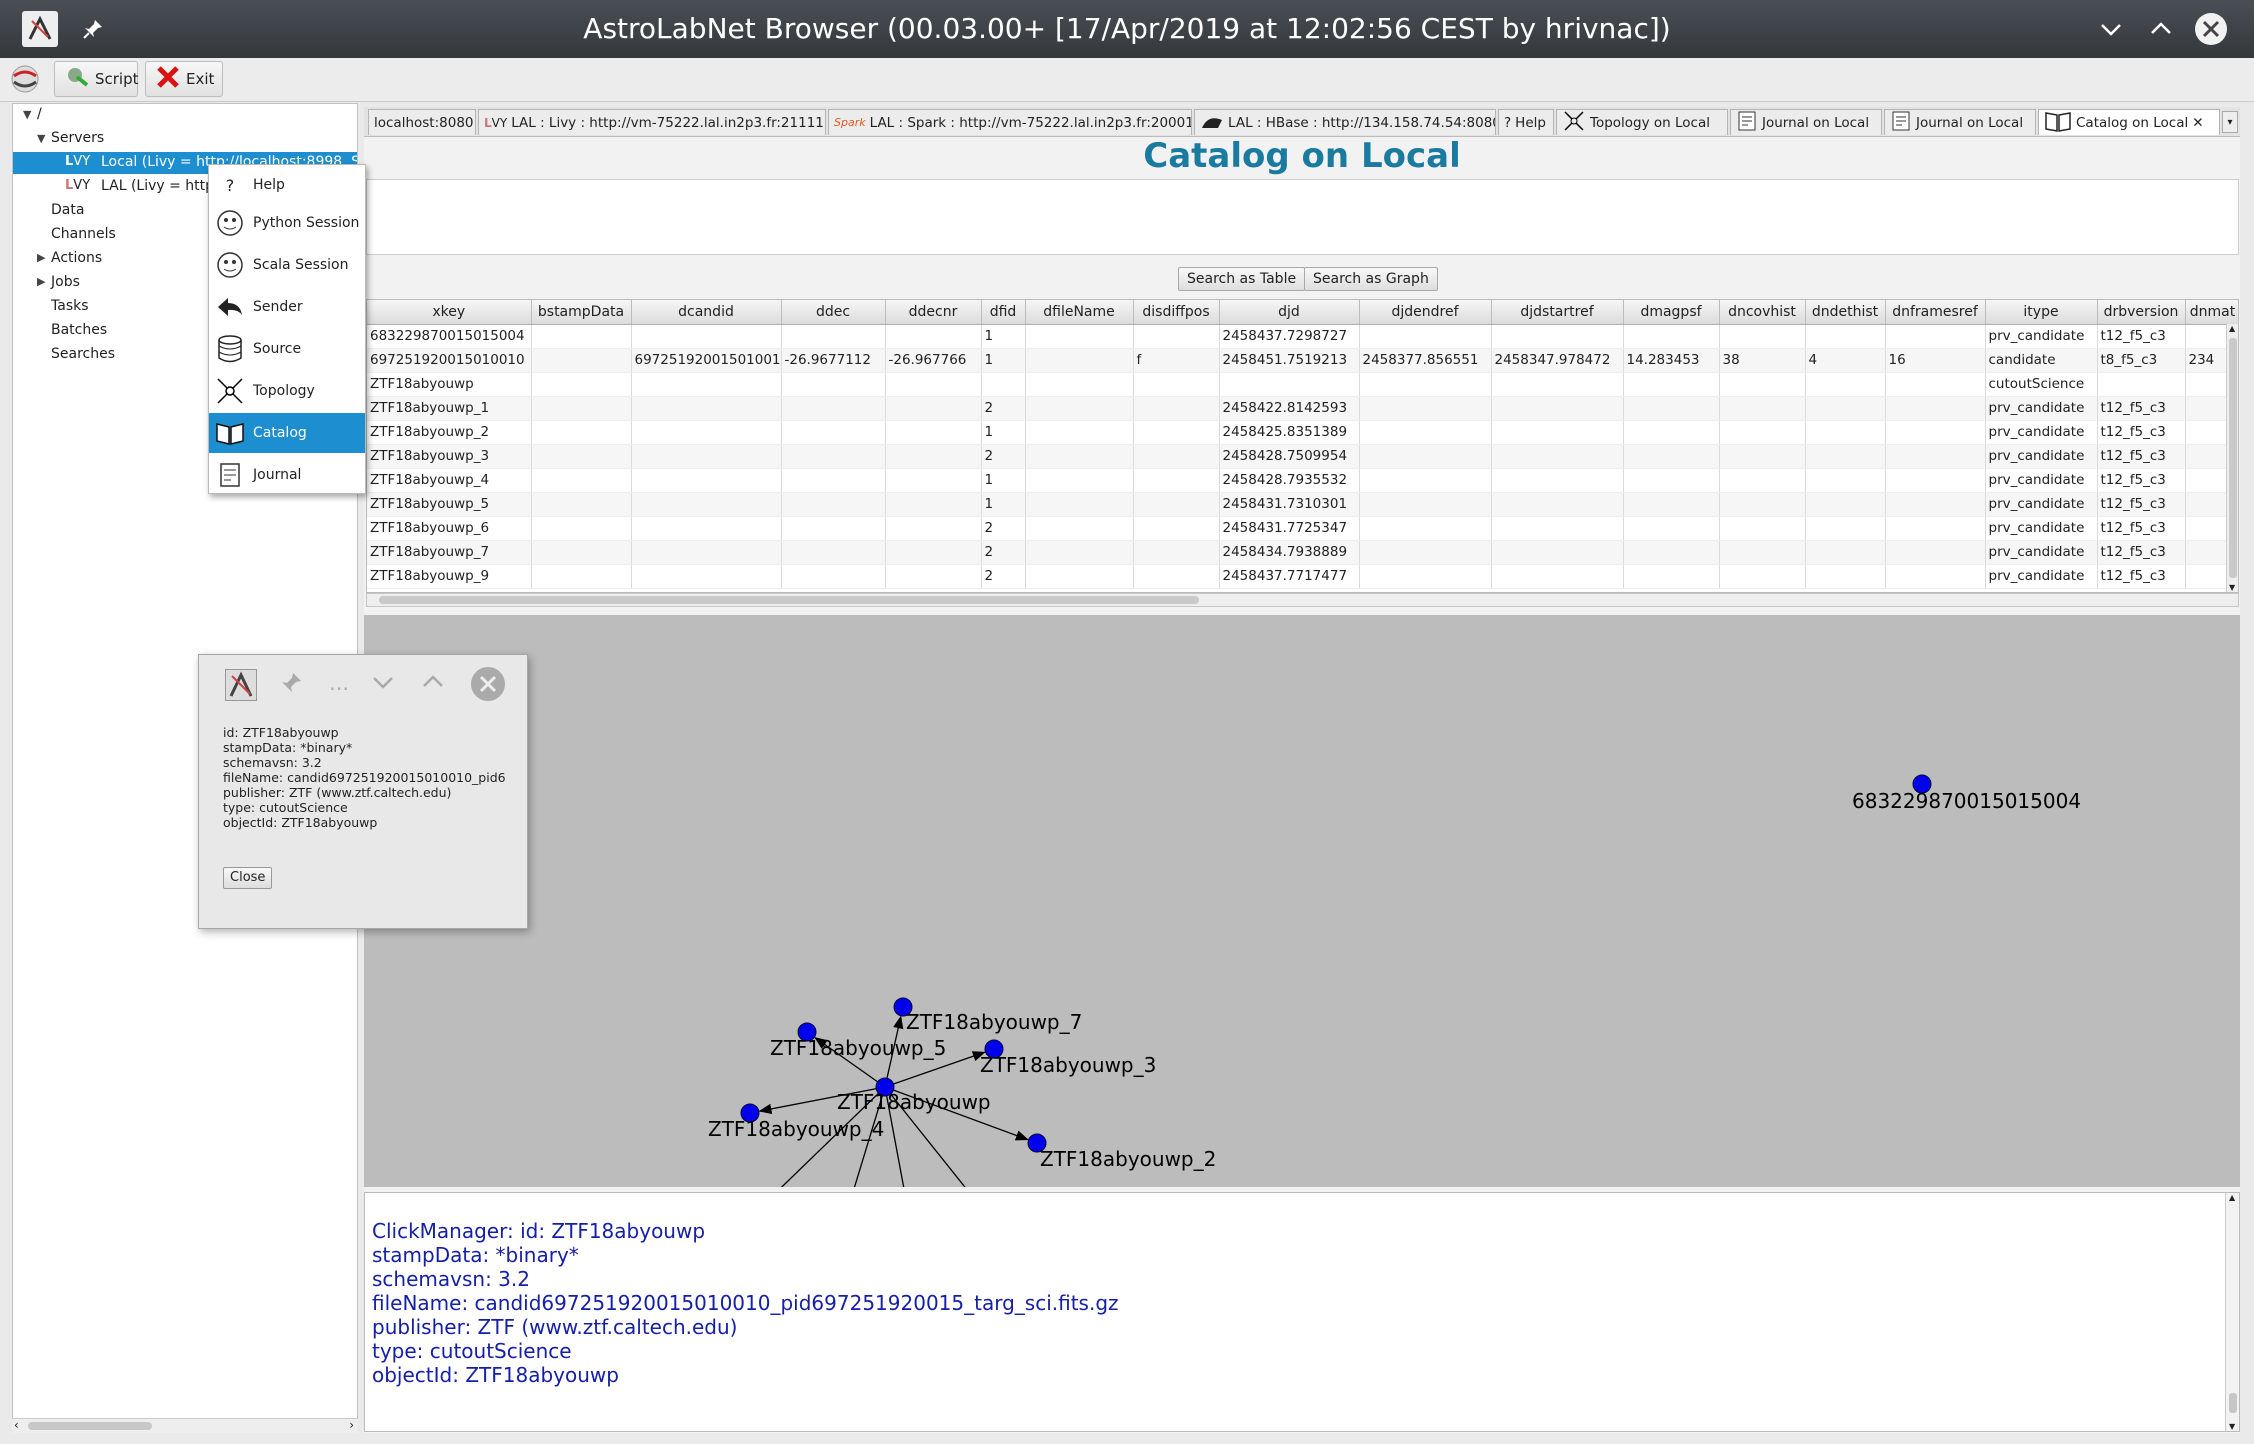  What do you see at coordinates (41, 257) in the screenshot?
I see `expand-actions-icon: ▶` at bounding box center [41, 257].